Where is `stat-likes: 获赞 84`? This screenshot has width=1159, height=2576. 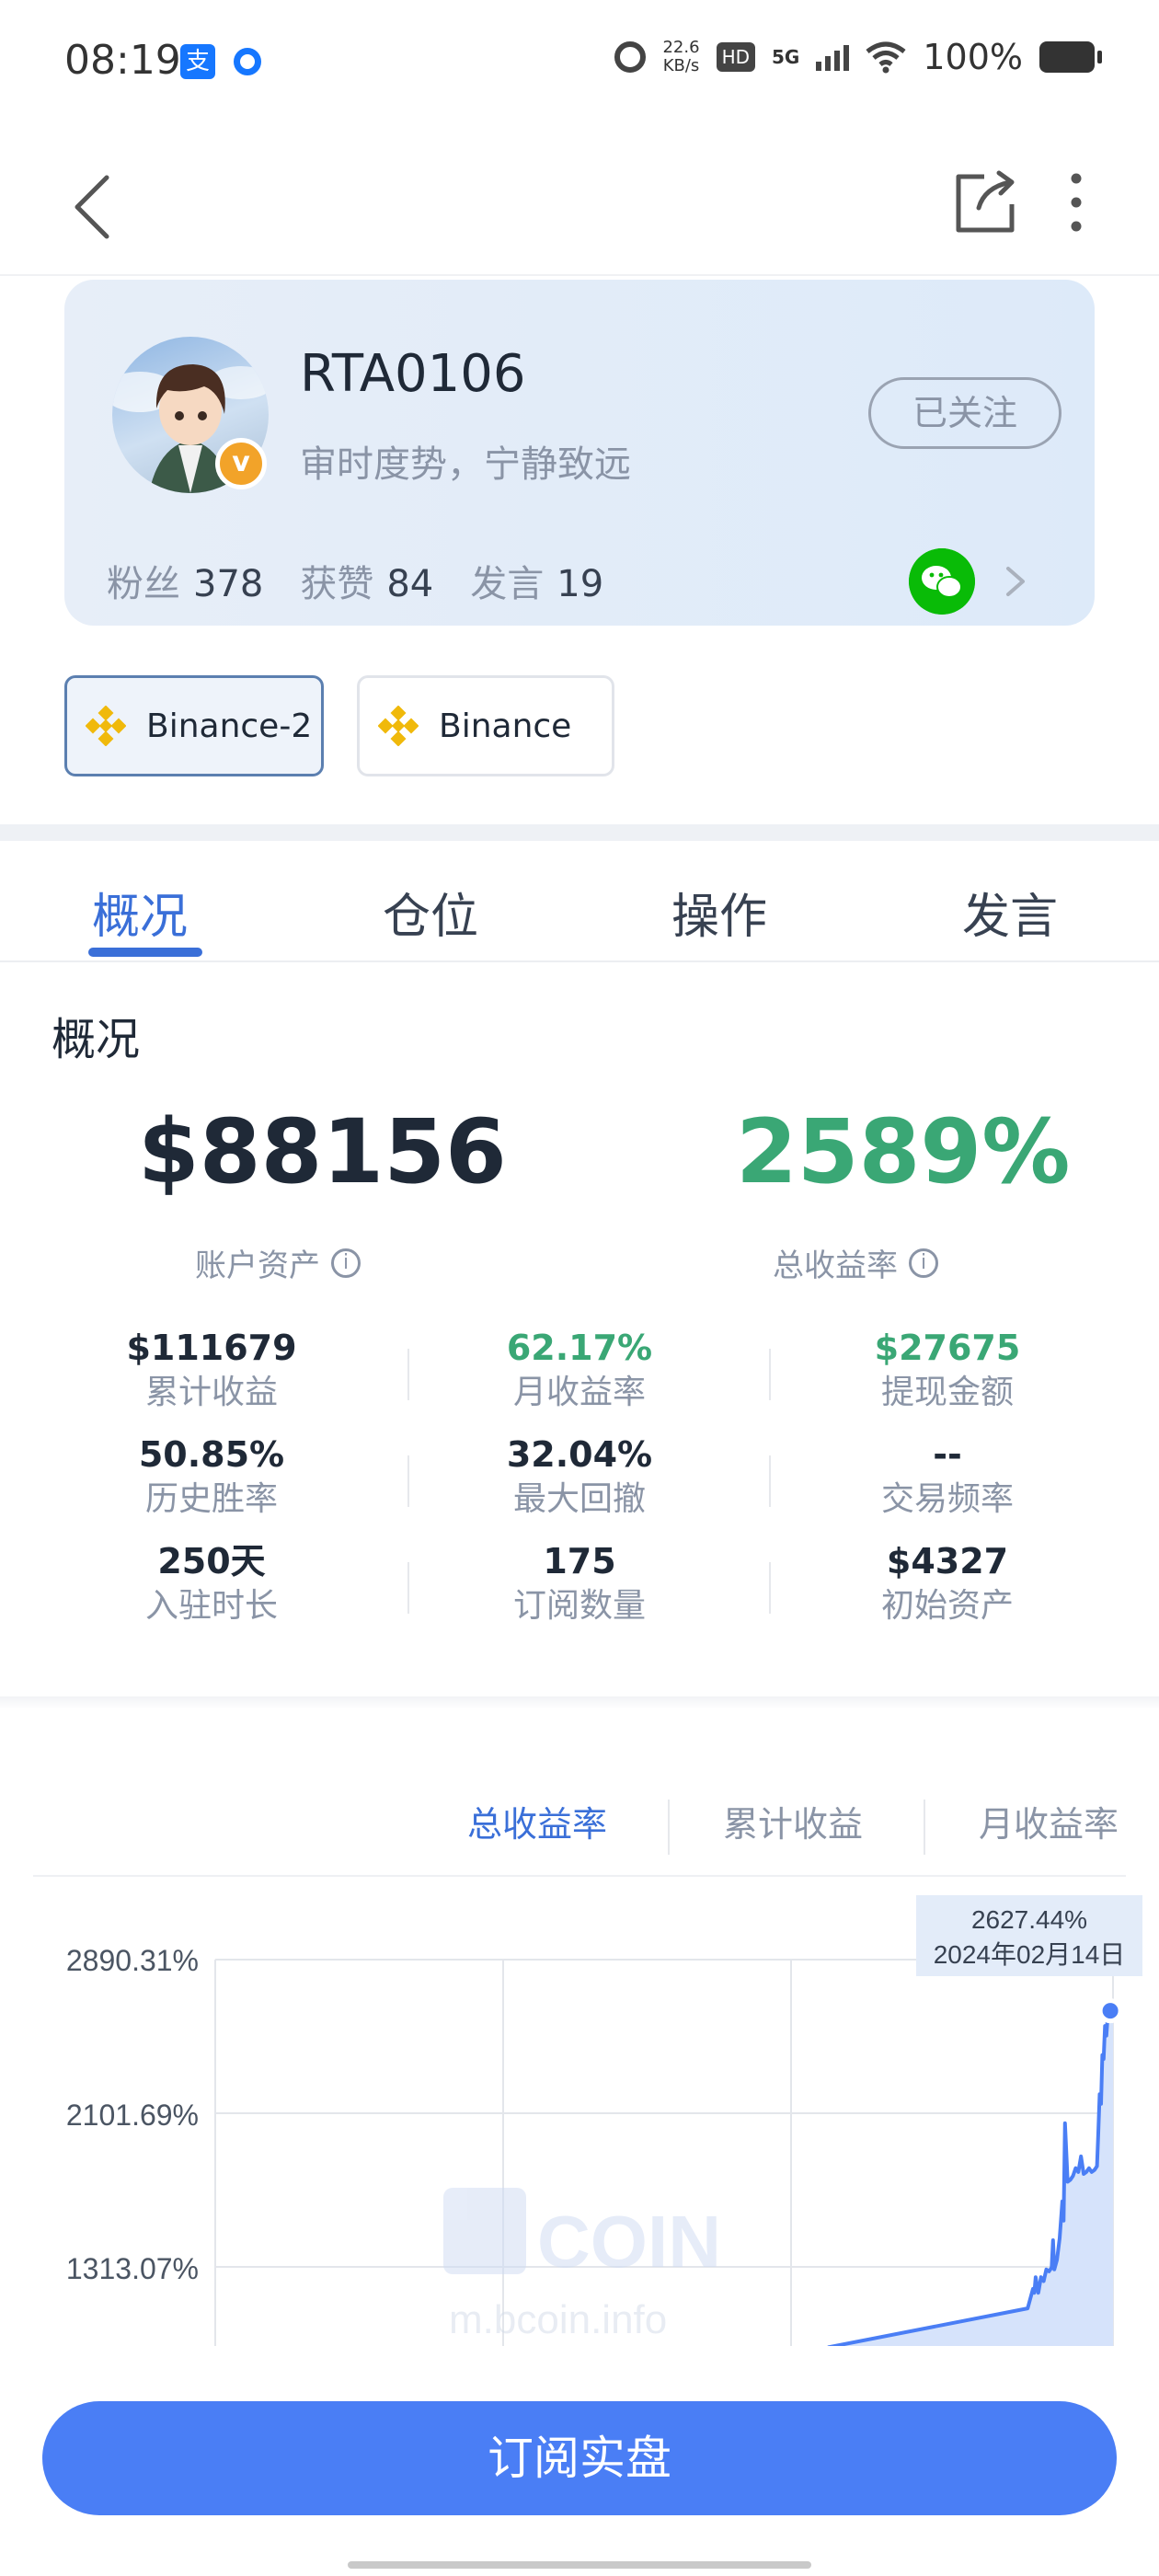 stat-likes: 获赞 84 is located at coordinates (366, 580).